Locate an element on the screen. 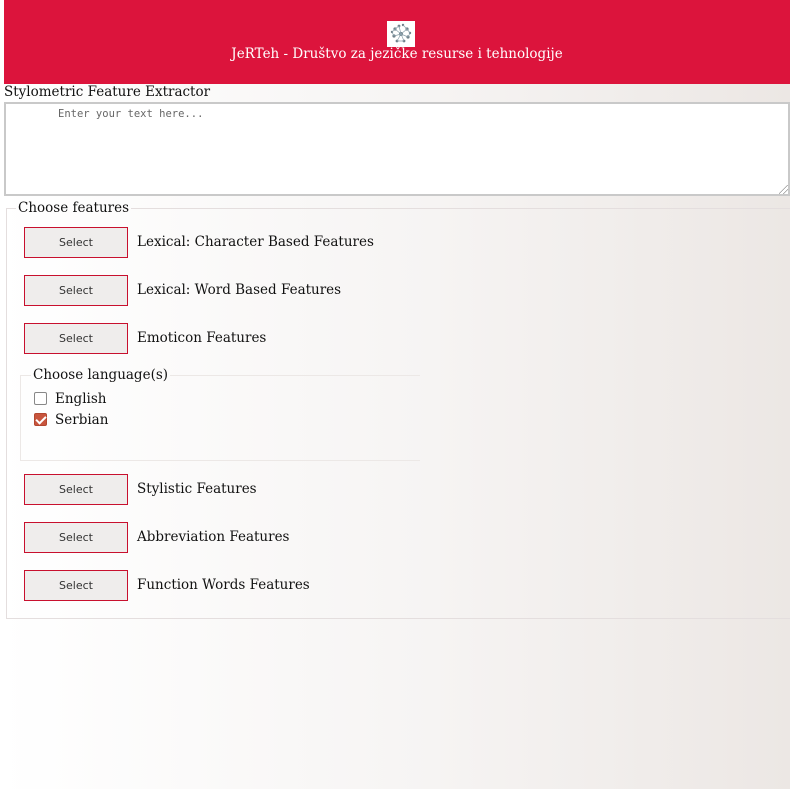  select-lexical-character-button: Select is located at coordinates (76, 242).